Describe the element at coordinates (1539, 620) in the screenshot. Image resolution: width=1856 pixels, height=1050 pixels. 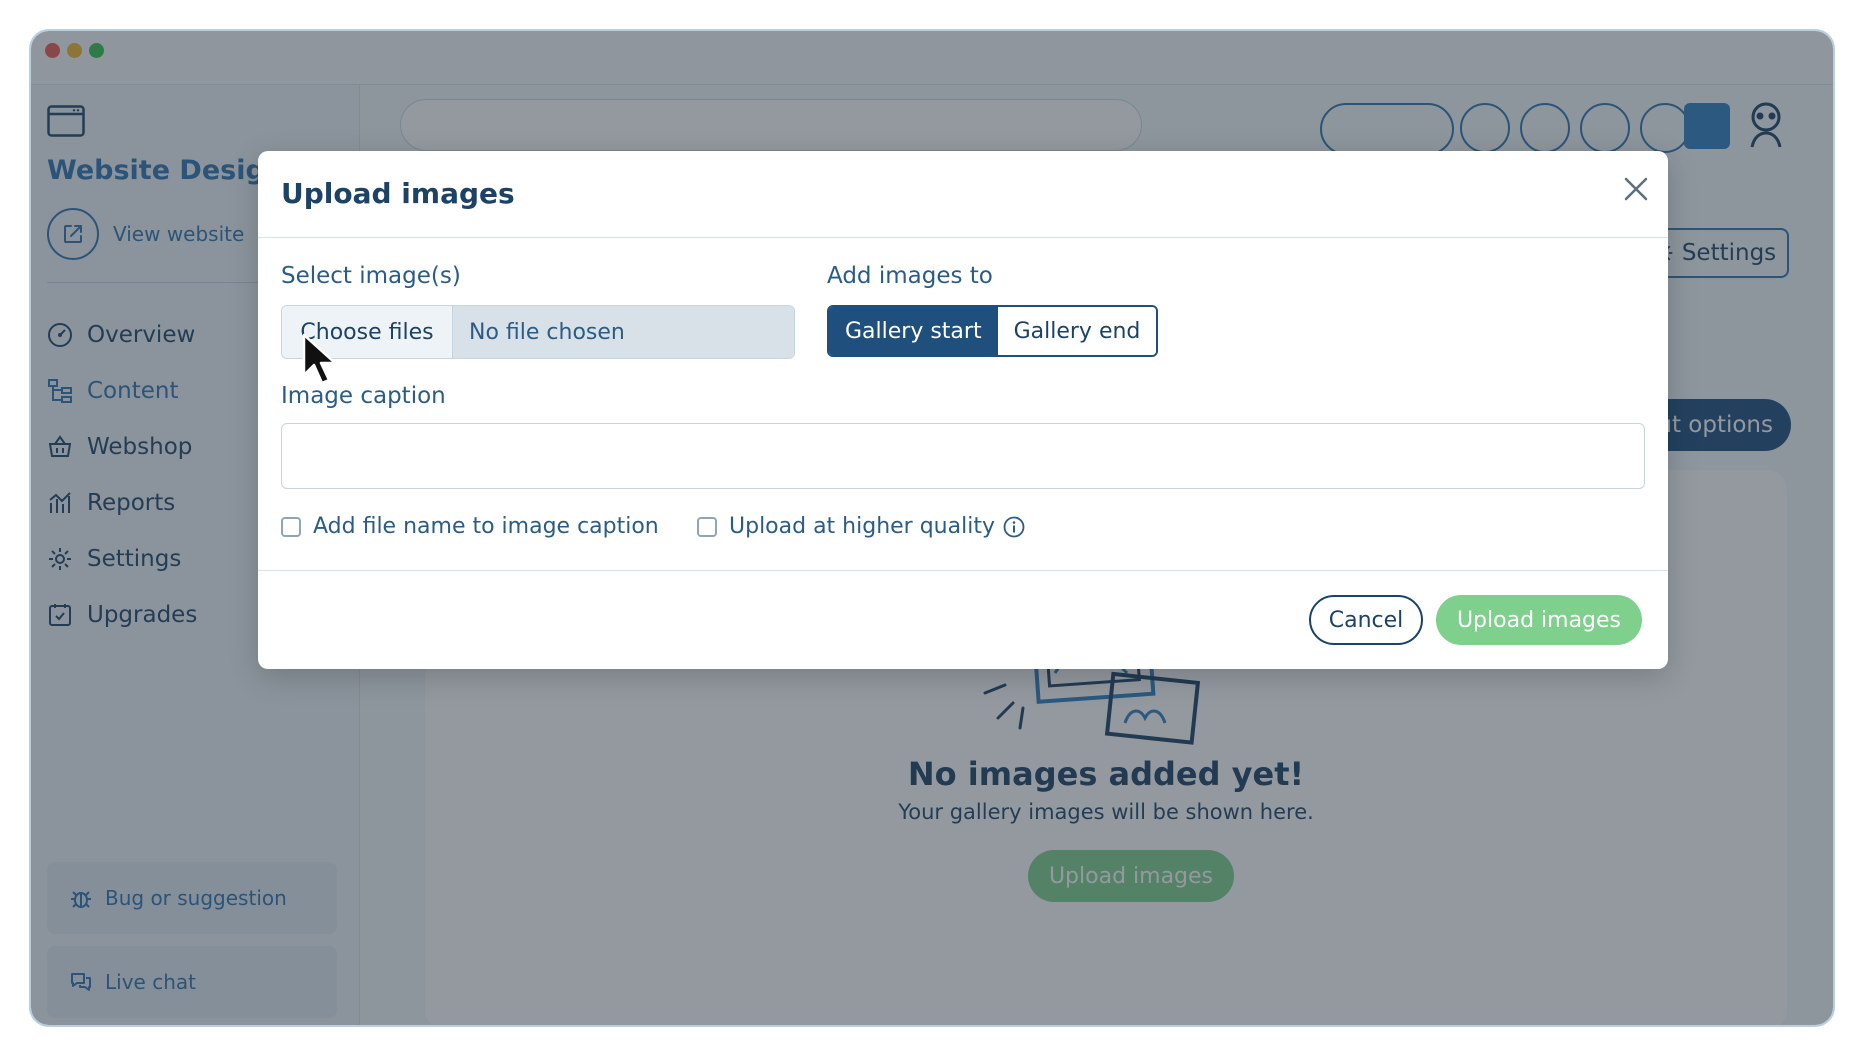
I see `upload-images-button: Upload images` at that location.